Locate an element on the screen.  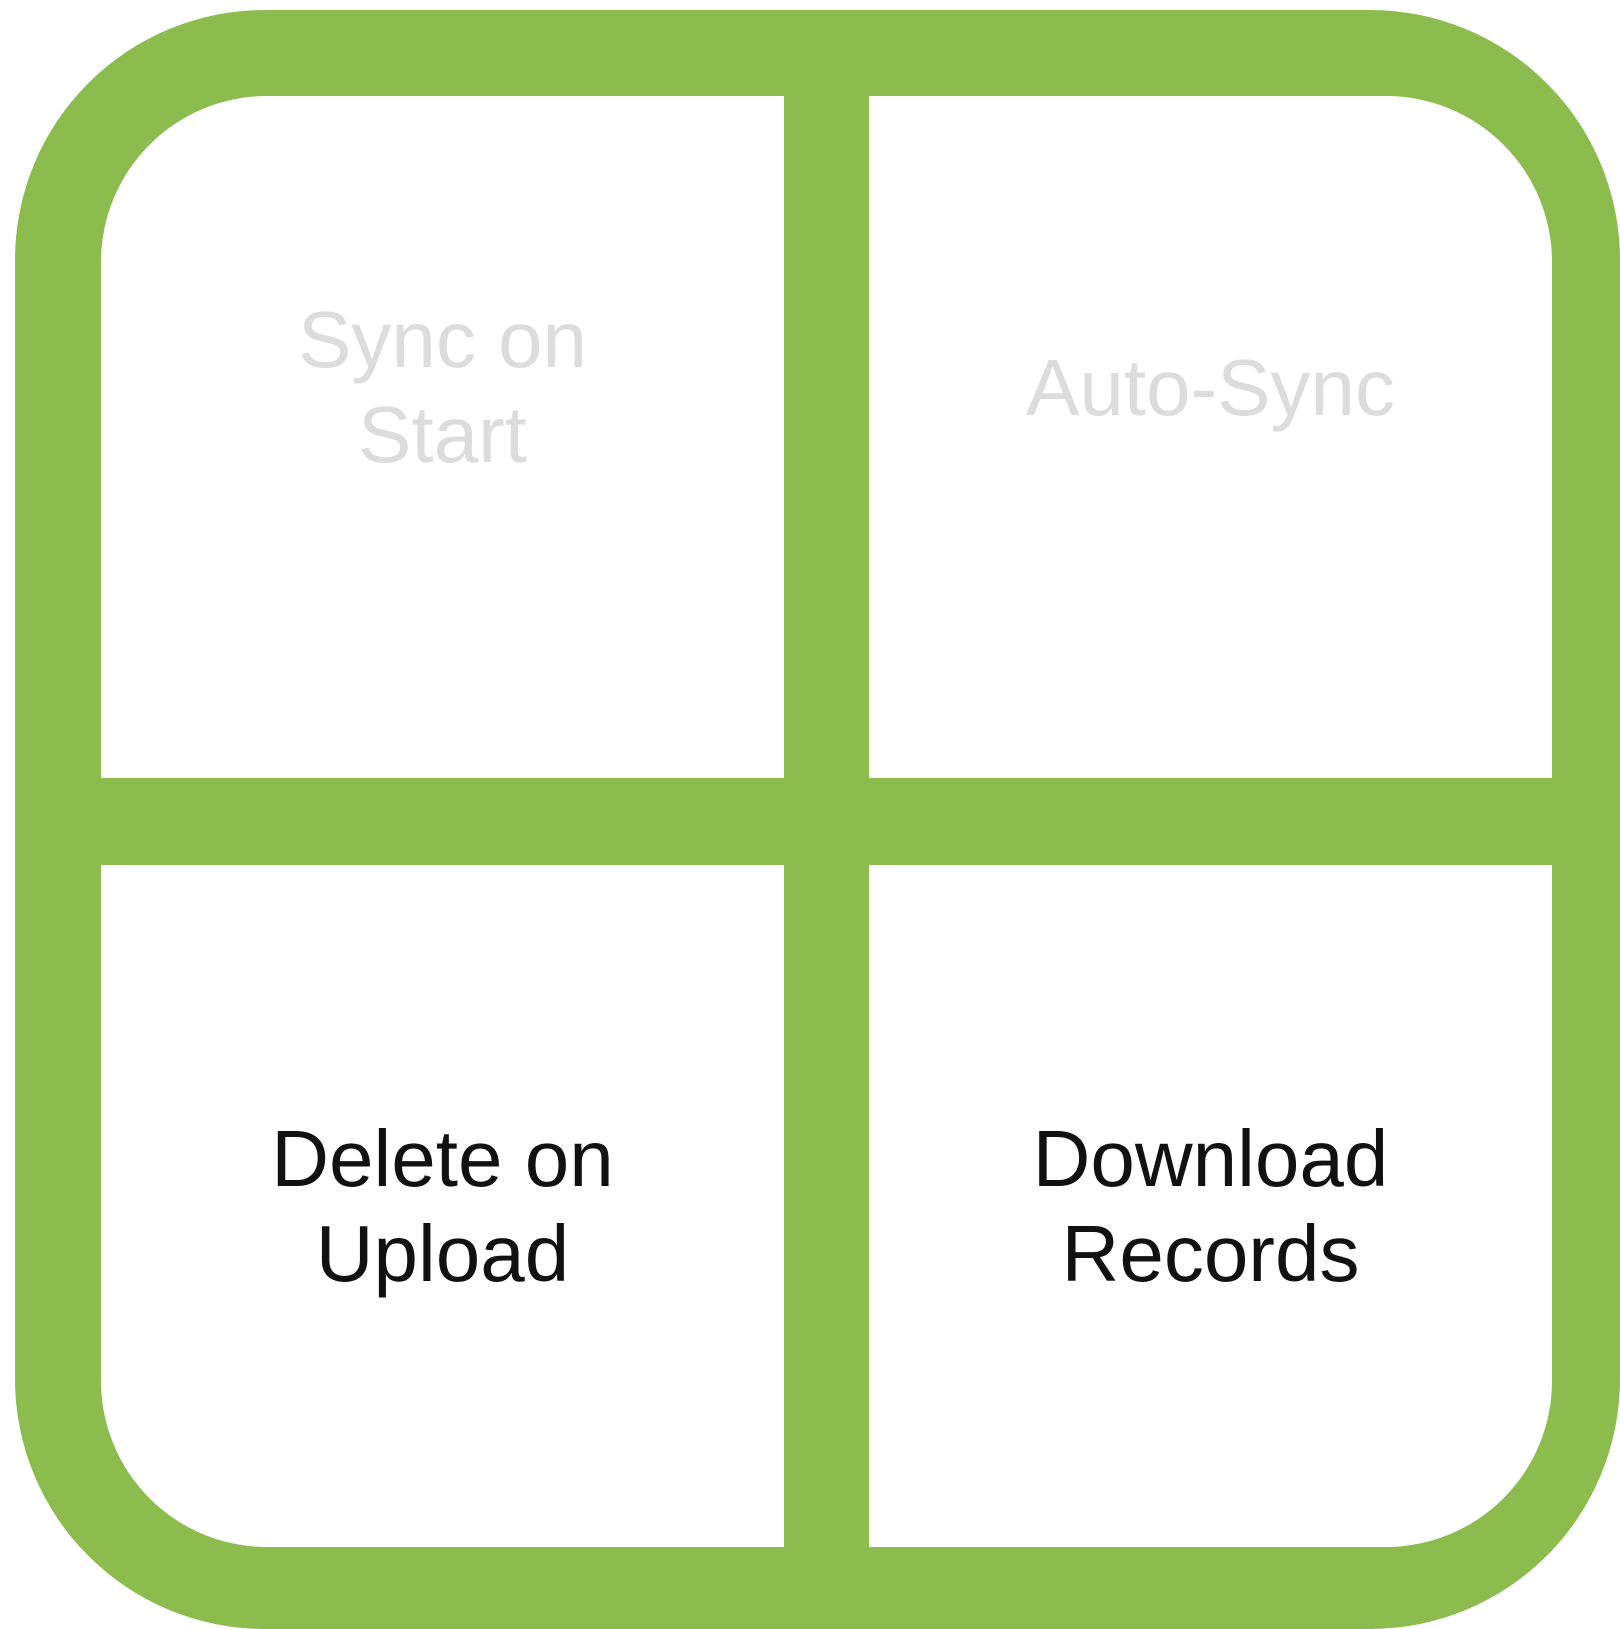
auto-sync-label: Auto-Sync is located at coordinates (1210, 387).